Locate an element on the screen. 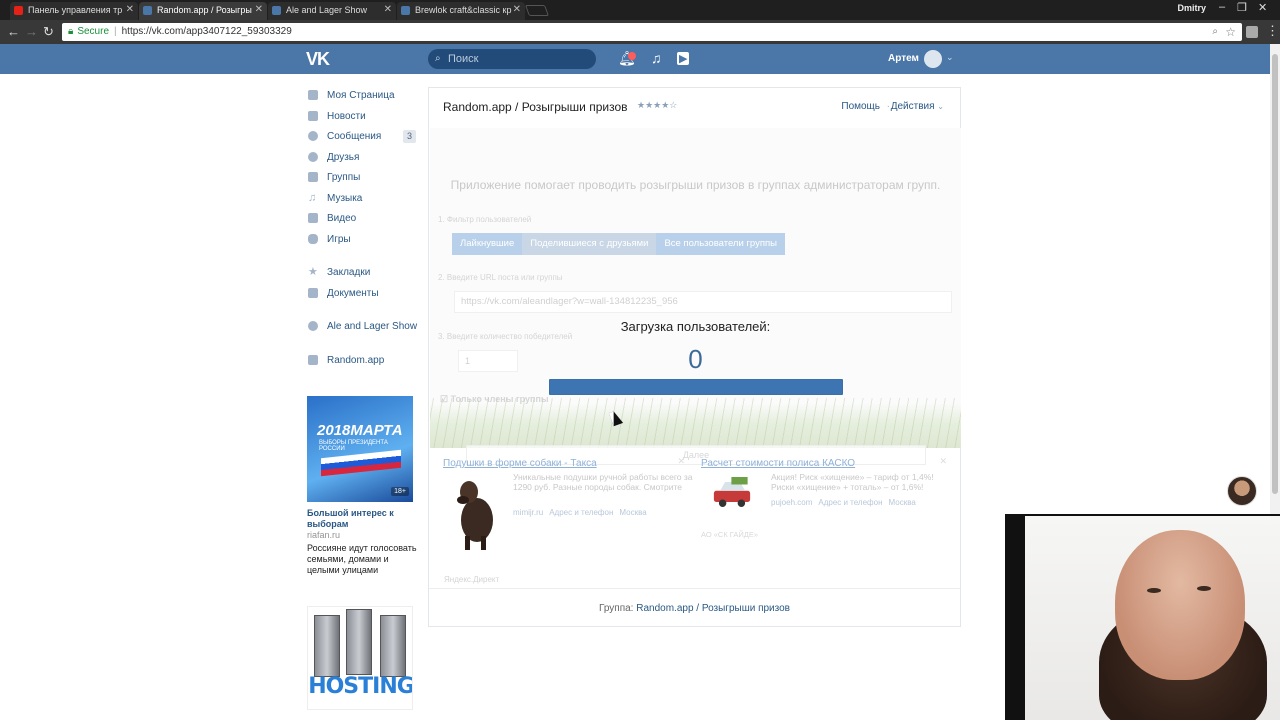  hosting-ad-text: HOSTING is located at coordinates (360, 686).